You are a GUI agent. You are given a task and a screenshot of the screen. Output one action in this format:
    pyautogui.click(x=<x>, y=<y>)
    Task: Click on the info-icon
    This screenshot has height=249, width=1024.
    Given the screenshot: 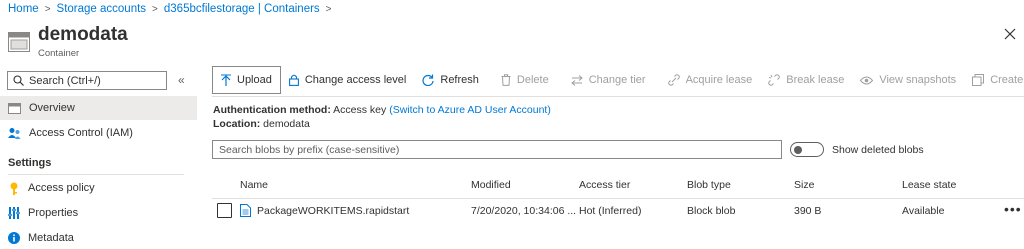 What is the action you would take?
    pyautogui.click(x=14, y=238)
    